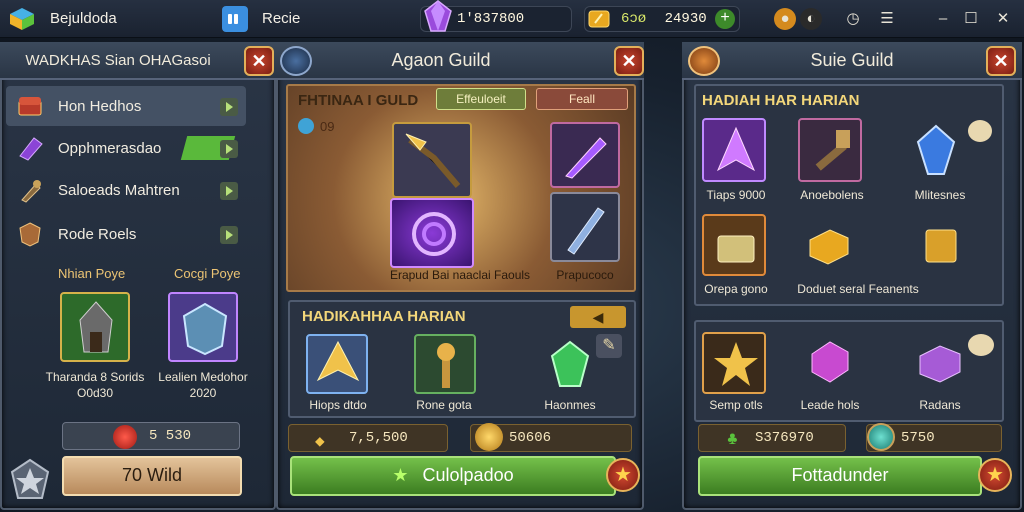  I want to click on torch-icon, so click(446, 365).